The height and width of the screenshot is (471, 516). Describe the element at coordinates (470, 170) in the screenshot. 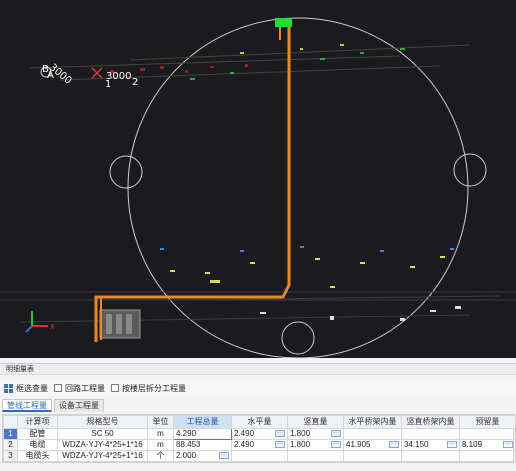

I see `view-handle-right` at that location.